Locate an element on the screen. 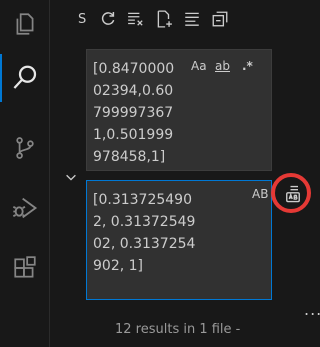 The image size is (320, 347). explorer-button is located at coordinates (25, 24).